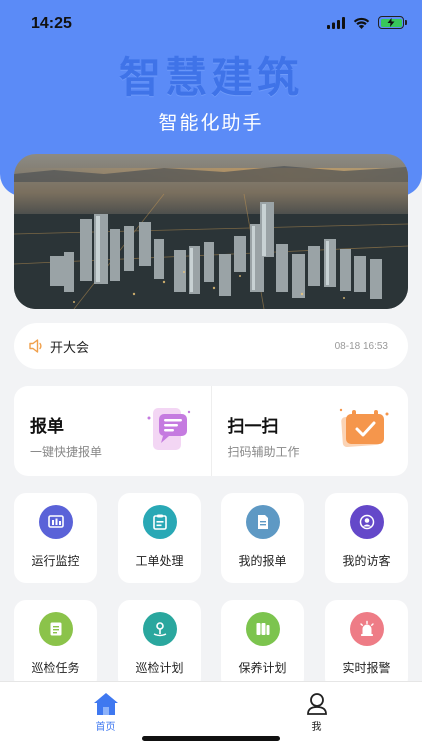 Image resolution: width=422 pixels, height=750 pixels. I want to click on user-icon, so click(316, 704).